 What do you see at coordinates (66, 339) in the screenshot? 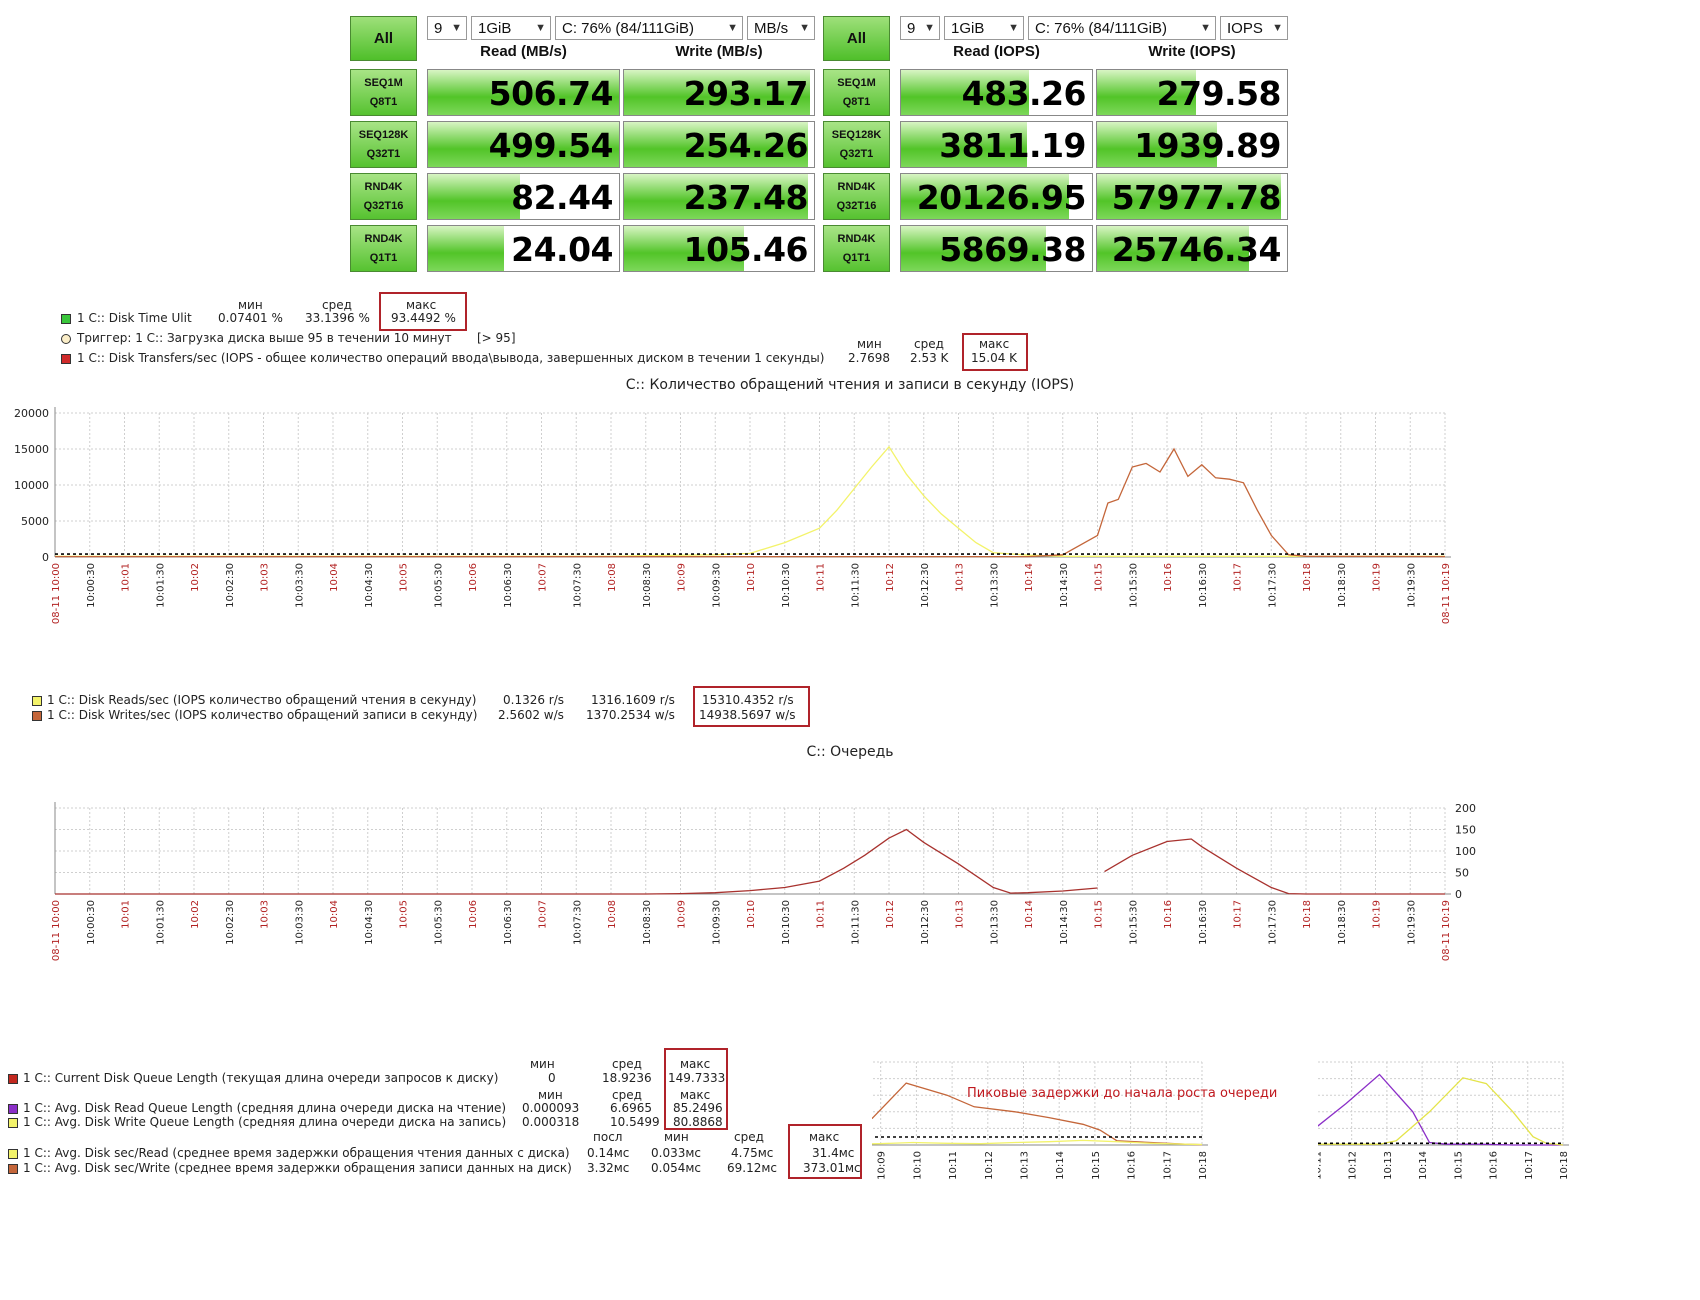
I see `legend-swatch-trigger` at bounding box center [66, 339].